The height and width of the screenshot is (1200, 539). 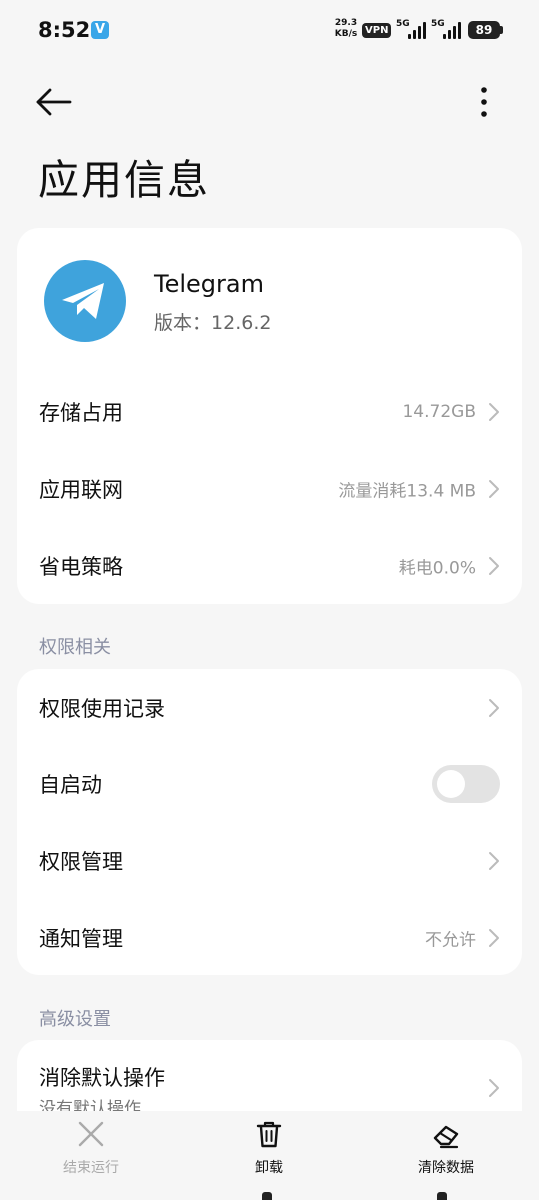 I want to click on network-usage-value: 流量消耗13.4 MB, so click(x=407, y=491).